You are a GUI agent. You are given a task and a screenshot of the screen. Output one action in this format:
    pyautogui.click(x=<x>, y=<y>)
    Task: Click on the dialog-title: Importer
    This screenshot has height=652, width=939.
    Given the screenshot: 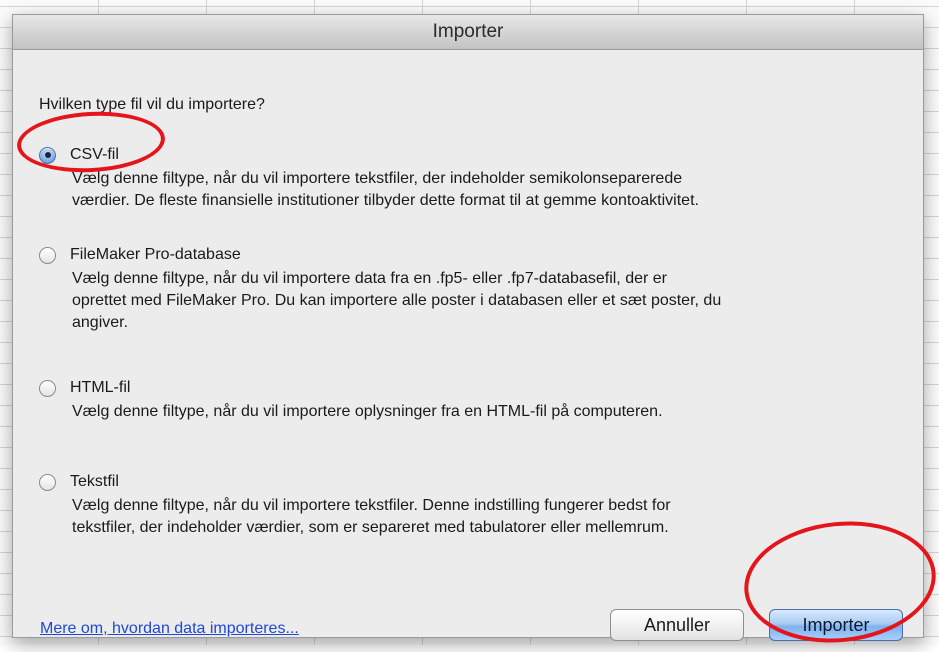 What is the action you would take?
    pyautogui.click(x=468, y=31)
    